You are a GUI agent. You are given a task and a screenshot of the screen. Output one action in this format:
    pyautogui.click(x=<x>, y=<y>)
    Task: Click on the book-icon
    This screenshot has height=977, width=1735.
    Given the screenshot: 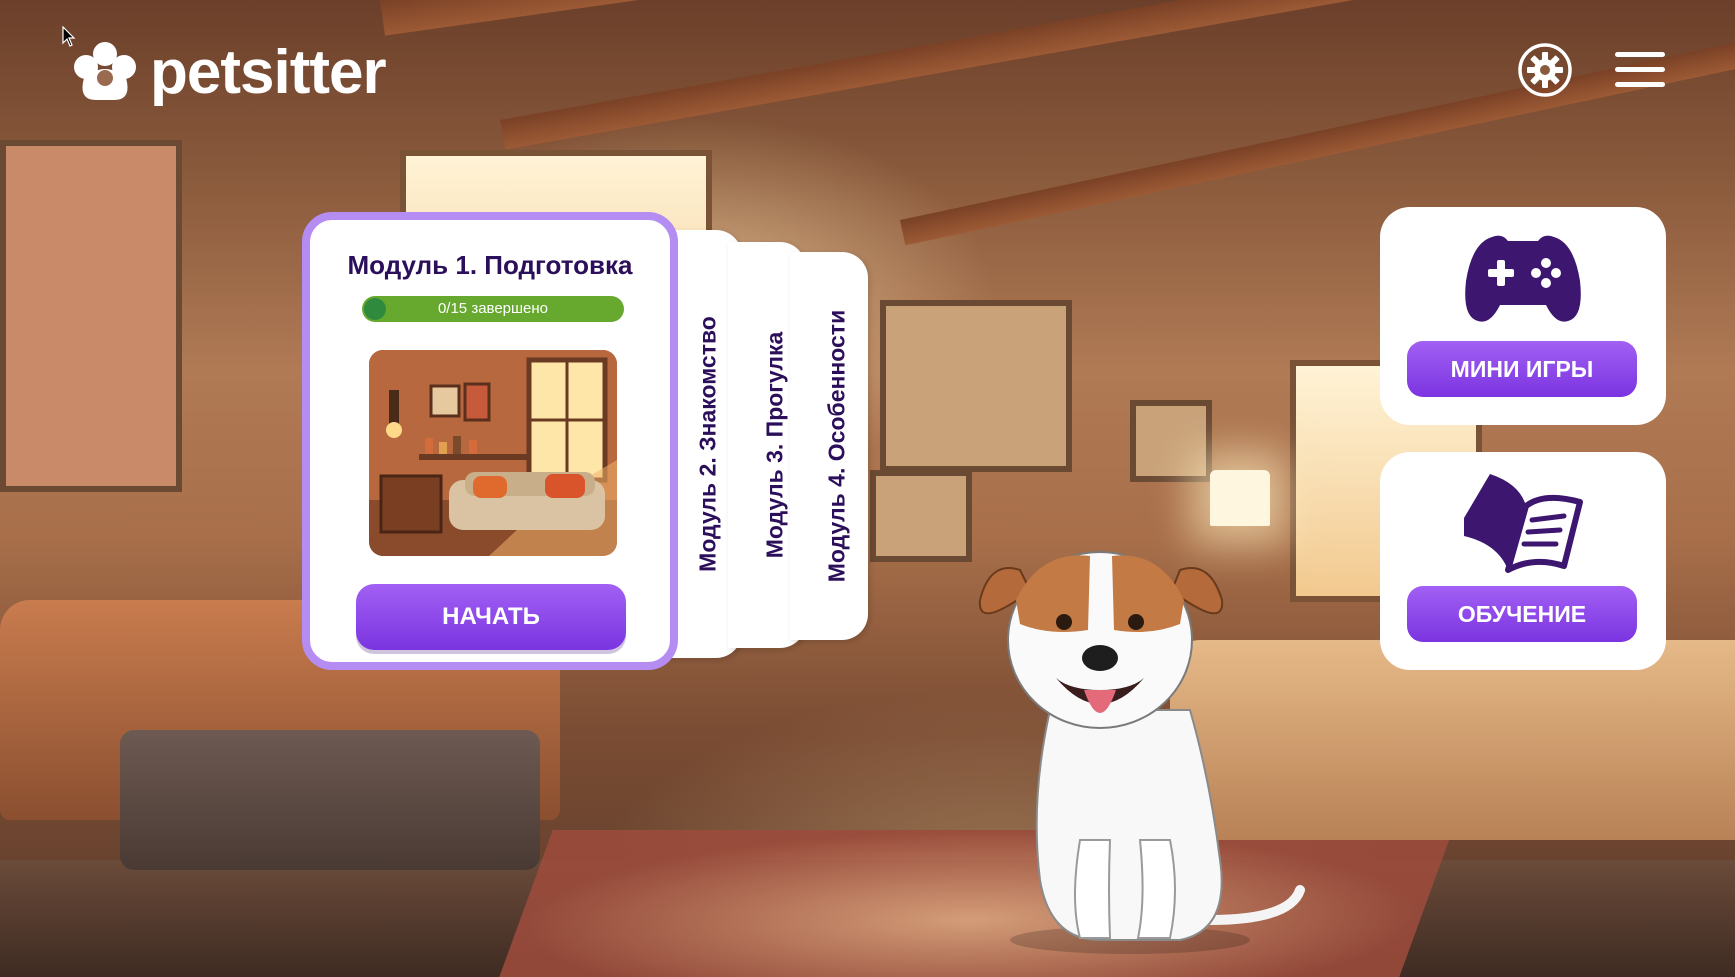 What is the action you would take?
    pyautogui.click(x=1523, y=523)
    